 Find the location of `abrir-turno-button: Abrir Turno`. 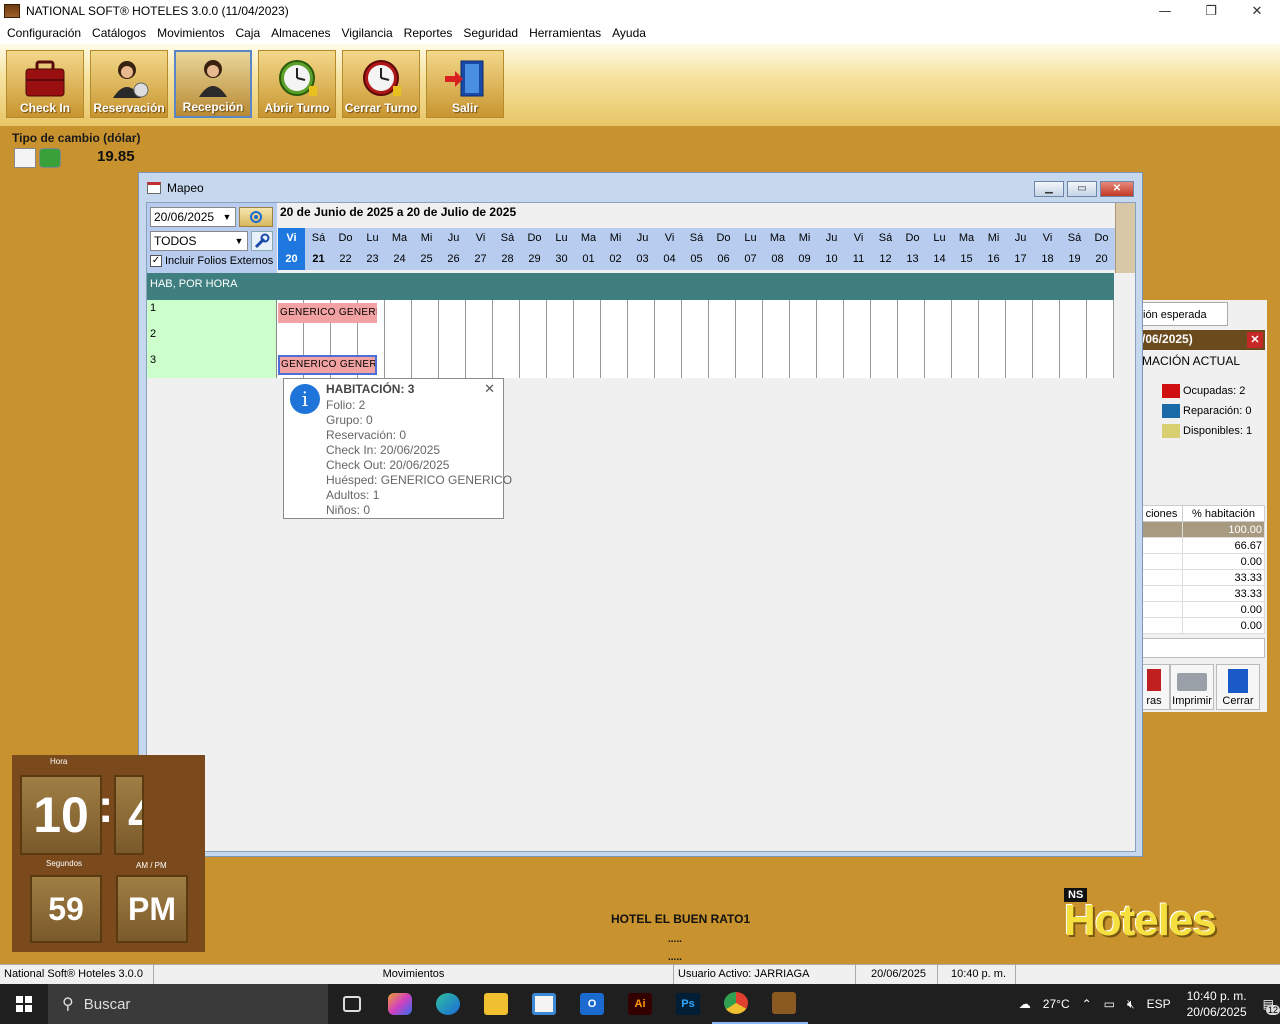

abrir-turno-button: Abrir Turno is located at coordinates (297, 84).